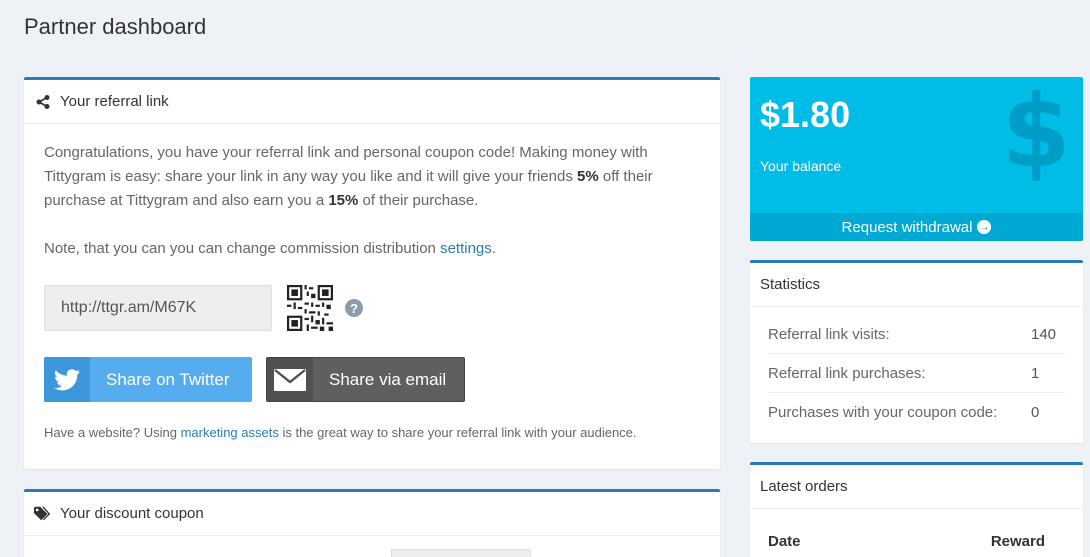 This screenshot has width=1090, height=557. What do you see at coordinates (372, 102) in the screenshot?
I see `referral-card-header: Your referral link` at bounding box center [372, 102].